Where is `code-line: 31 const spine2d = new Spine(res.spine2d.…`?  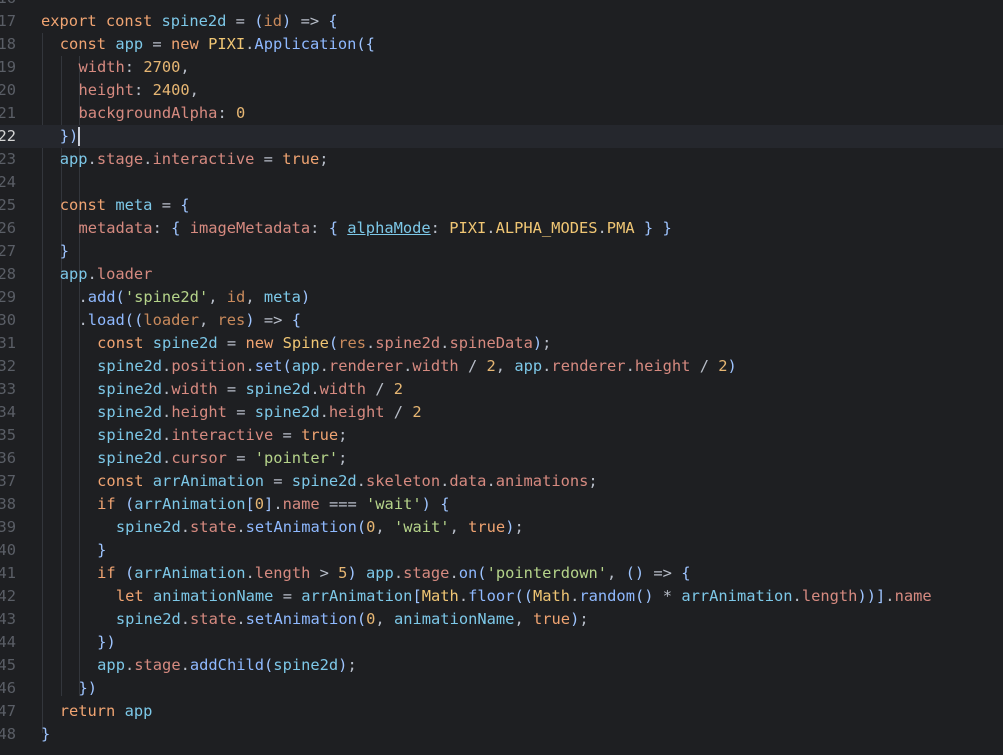 code-line: 31 const spine2d = new Spine(res.spine2d.… is located at coordinates (501, 343).